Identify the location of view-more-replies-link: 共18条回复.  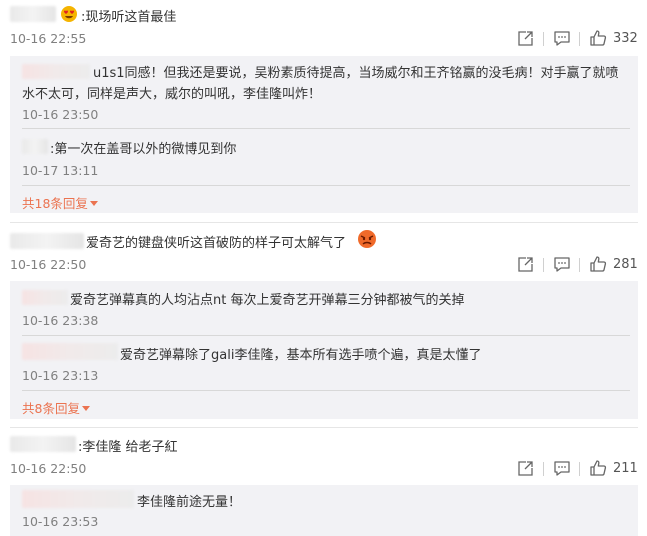
(60, 202).